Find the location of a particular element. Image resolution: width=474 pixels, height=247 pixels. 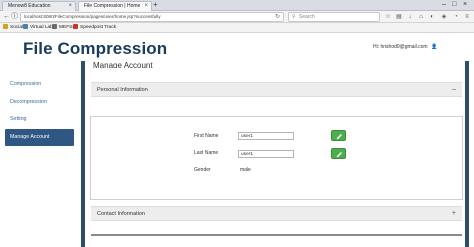

maximize-icon: □ is located at coordinates (454, 5).